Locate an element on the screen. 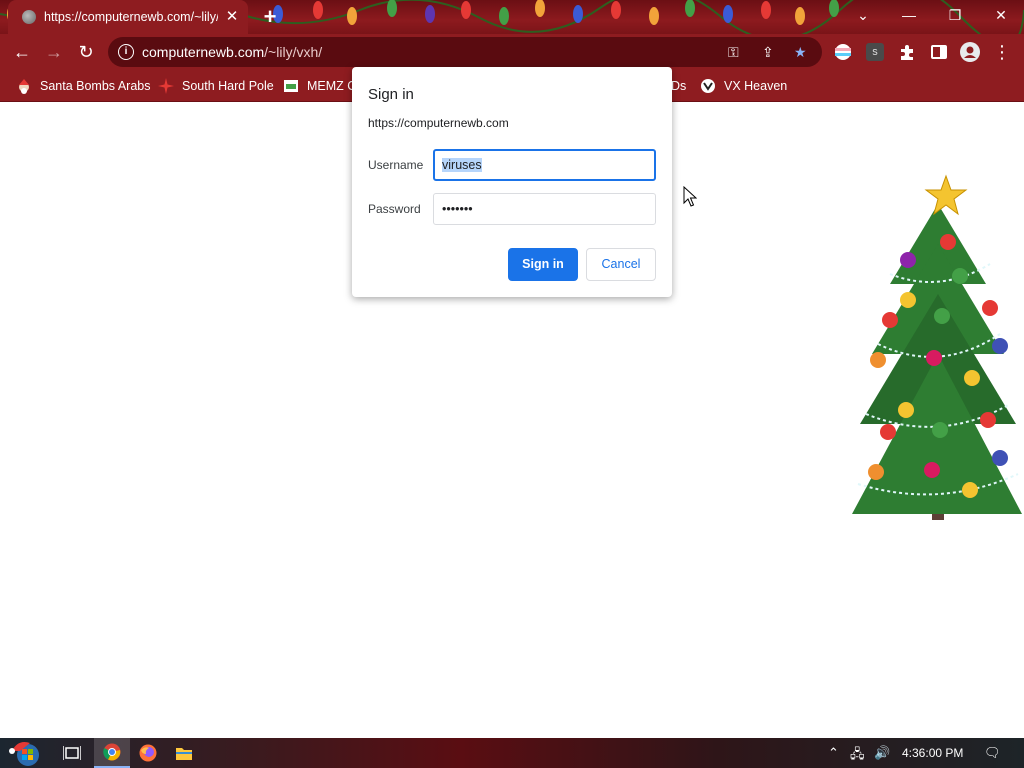 The image size is (1024, 768). bookmark-item: Santa Bombs Arabs is located at coordinates (83, 86).